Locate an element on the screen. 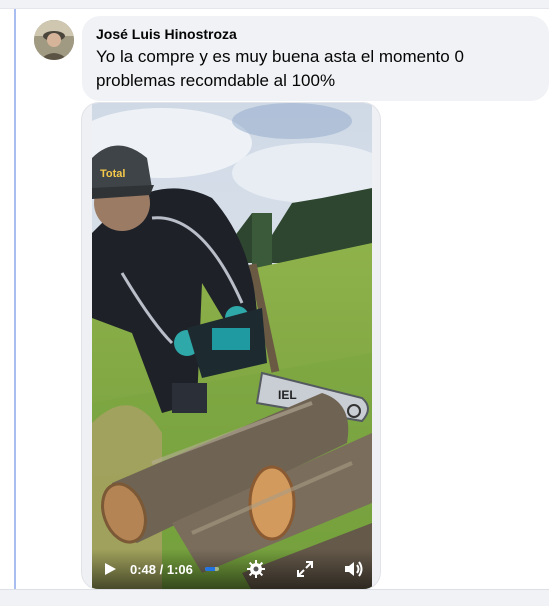 Image resolution: width=549 pixels, height=606 pixels. video-controls: 0:48 / 1:06 is located at coordinates (232, 569).